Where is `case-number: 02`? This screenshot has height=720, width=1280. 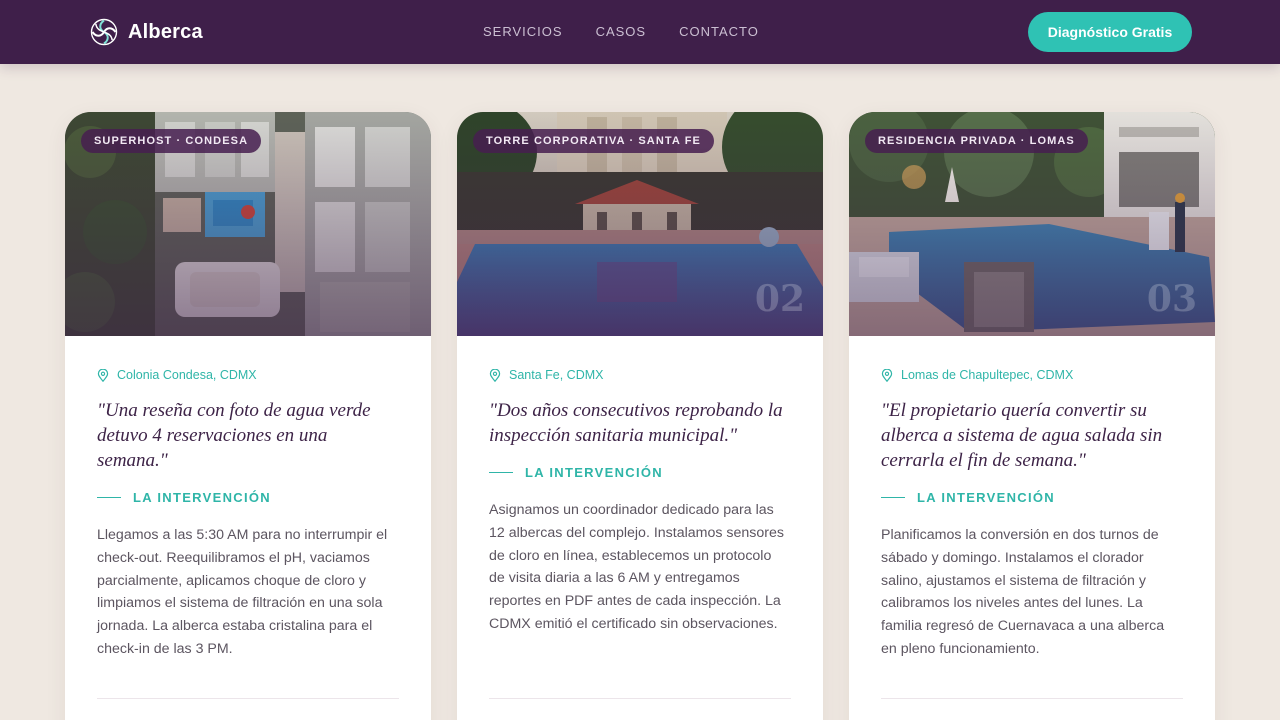
case-number: 02 is located at coordinates (779, 299).